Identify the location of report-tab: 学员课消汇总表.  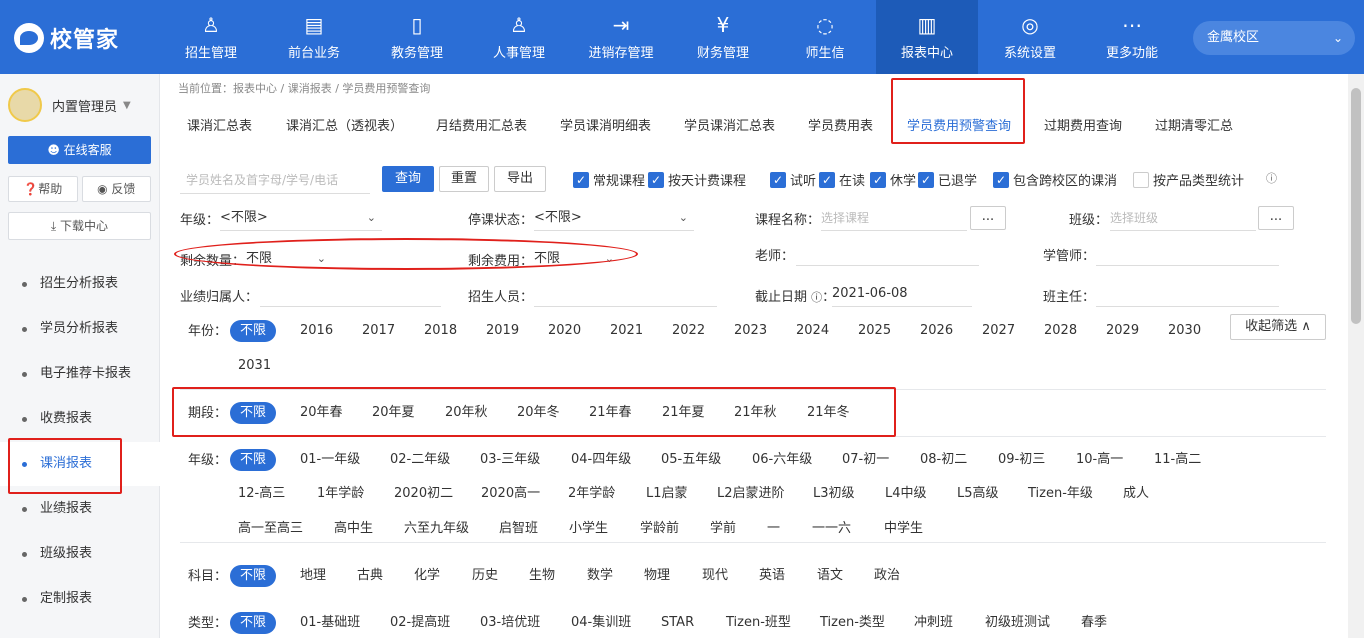
(729, 124).